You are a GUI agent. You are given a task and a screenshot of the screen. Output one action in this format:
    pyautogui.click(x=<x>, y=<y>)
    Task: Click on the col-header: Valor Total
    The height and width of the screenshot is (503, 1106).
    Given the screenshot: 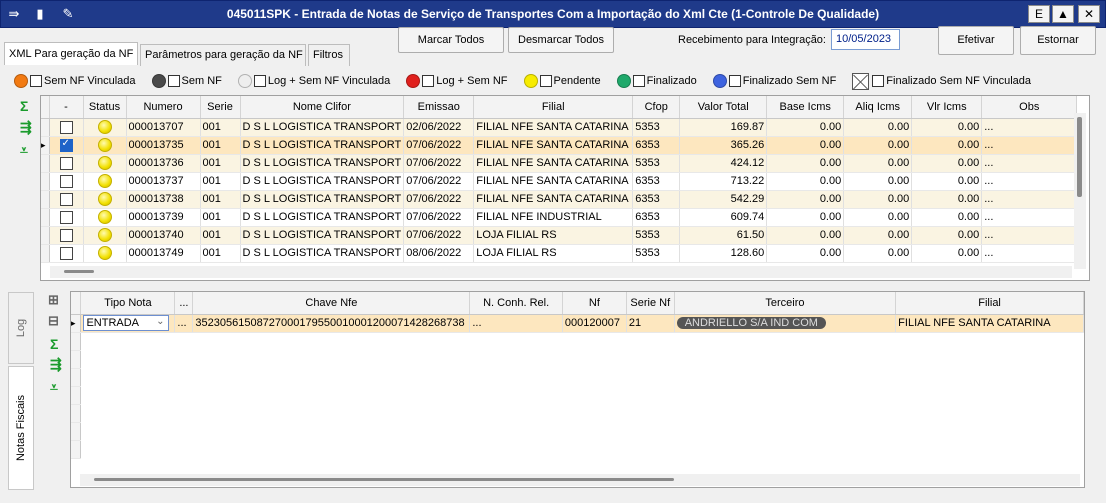 What is the action you would take?
    pyautogui.click(x=723, y=107)
    